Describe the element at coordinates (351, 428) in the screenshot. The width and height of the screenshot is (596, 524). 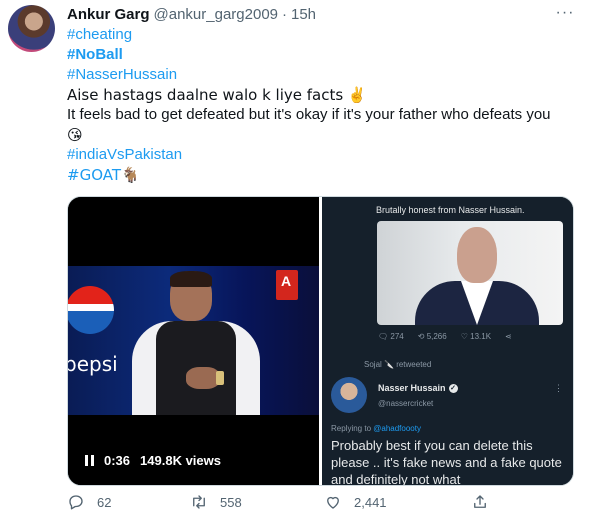
I see `replying-label: Replying to` at that location.